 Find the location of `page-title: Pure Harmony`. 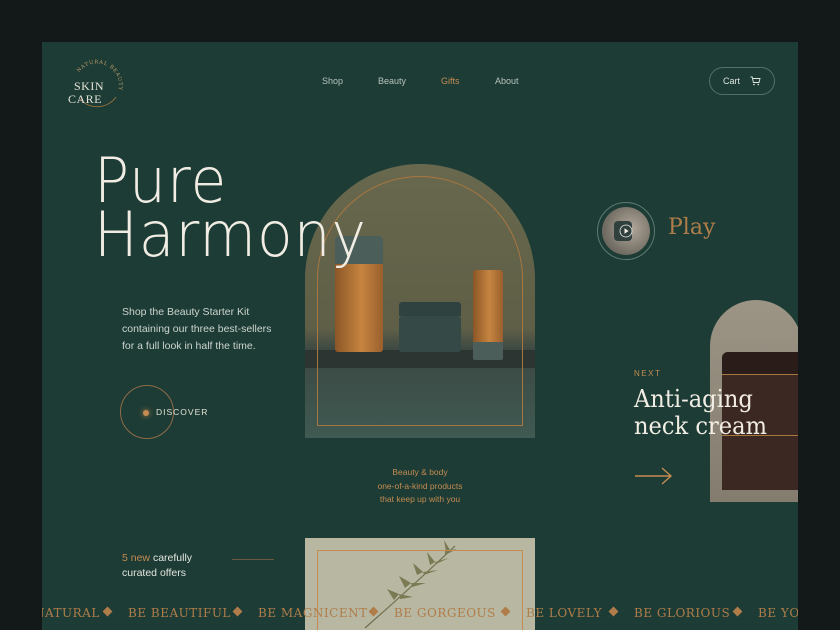

page-title: Pure Harmony is located at coordinates (230, 210).